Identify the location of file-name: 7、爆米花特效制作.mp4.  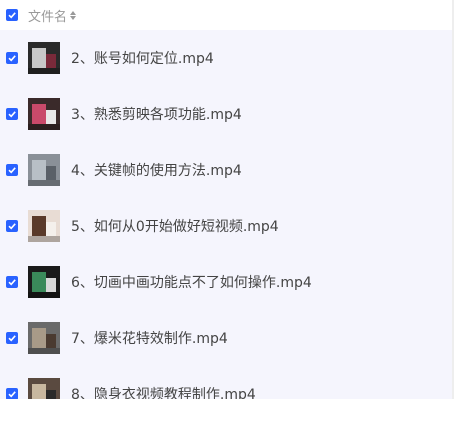
(149, 338).